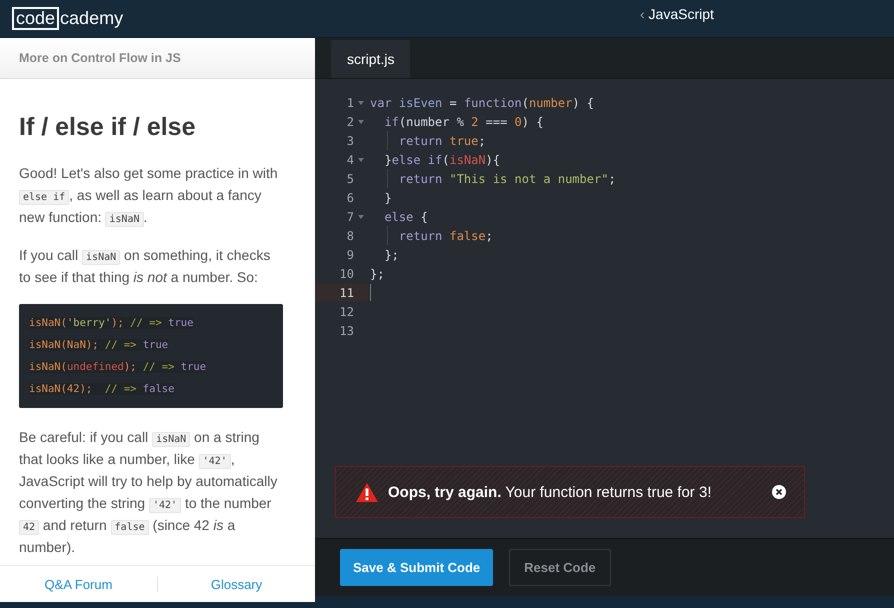  I want to click on text-cursor, so click(370, 292).